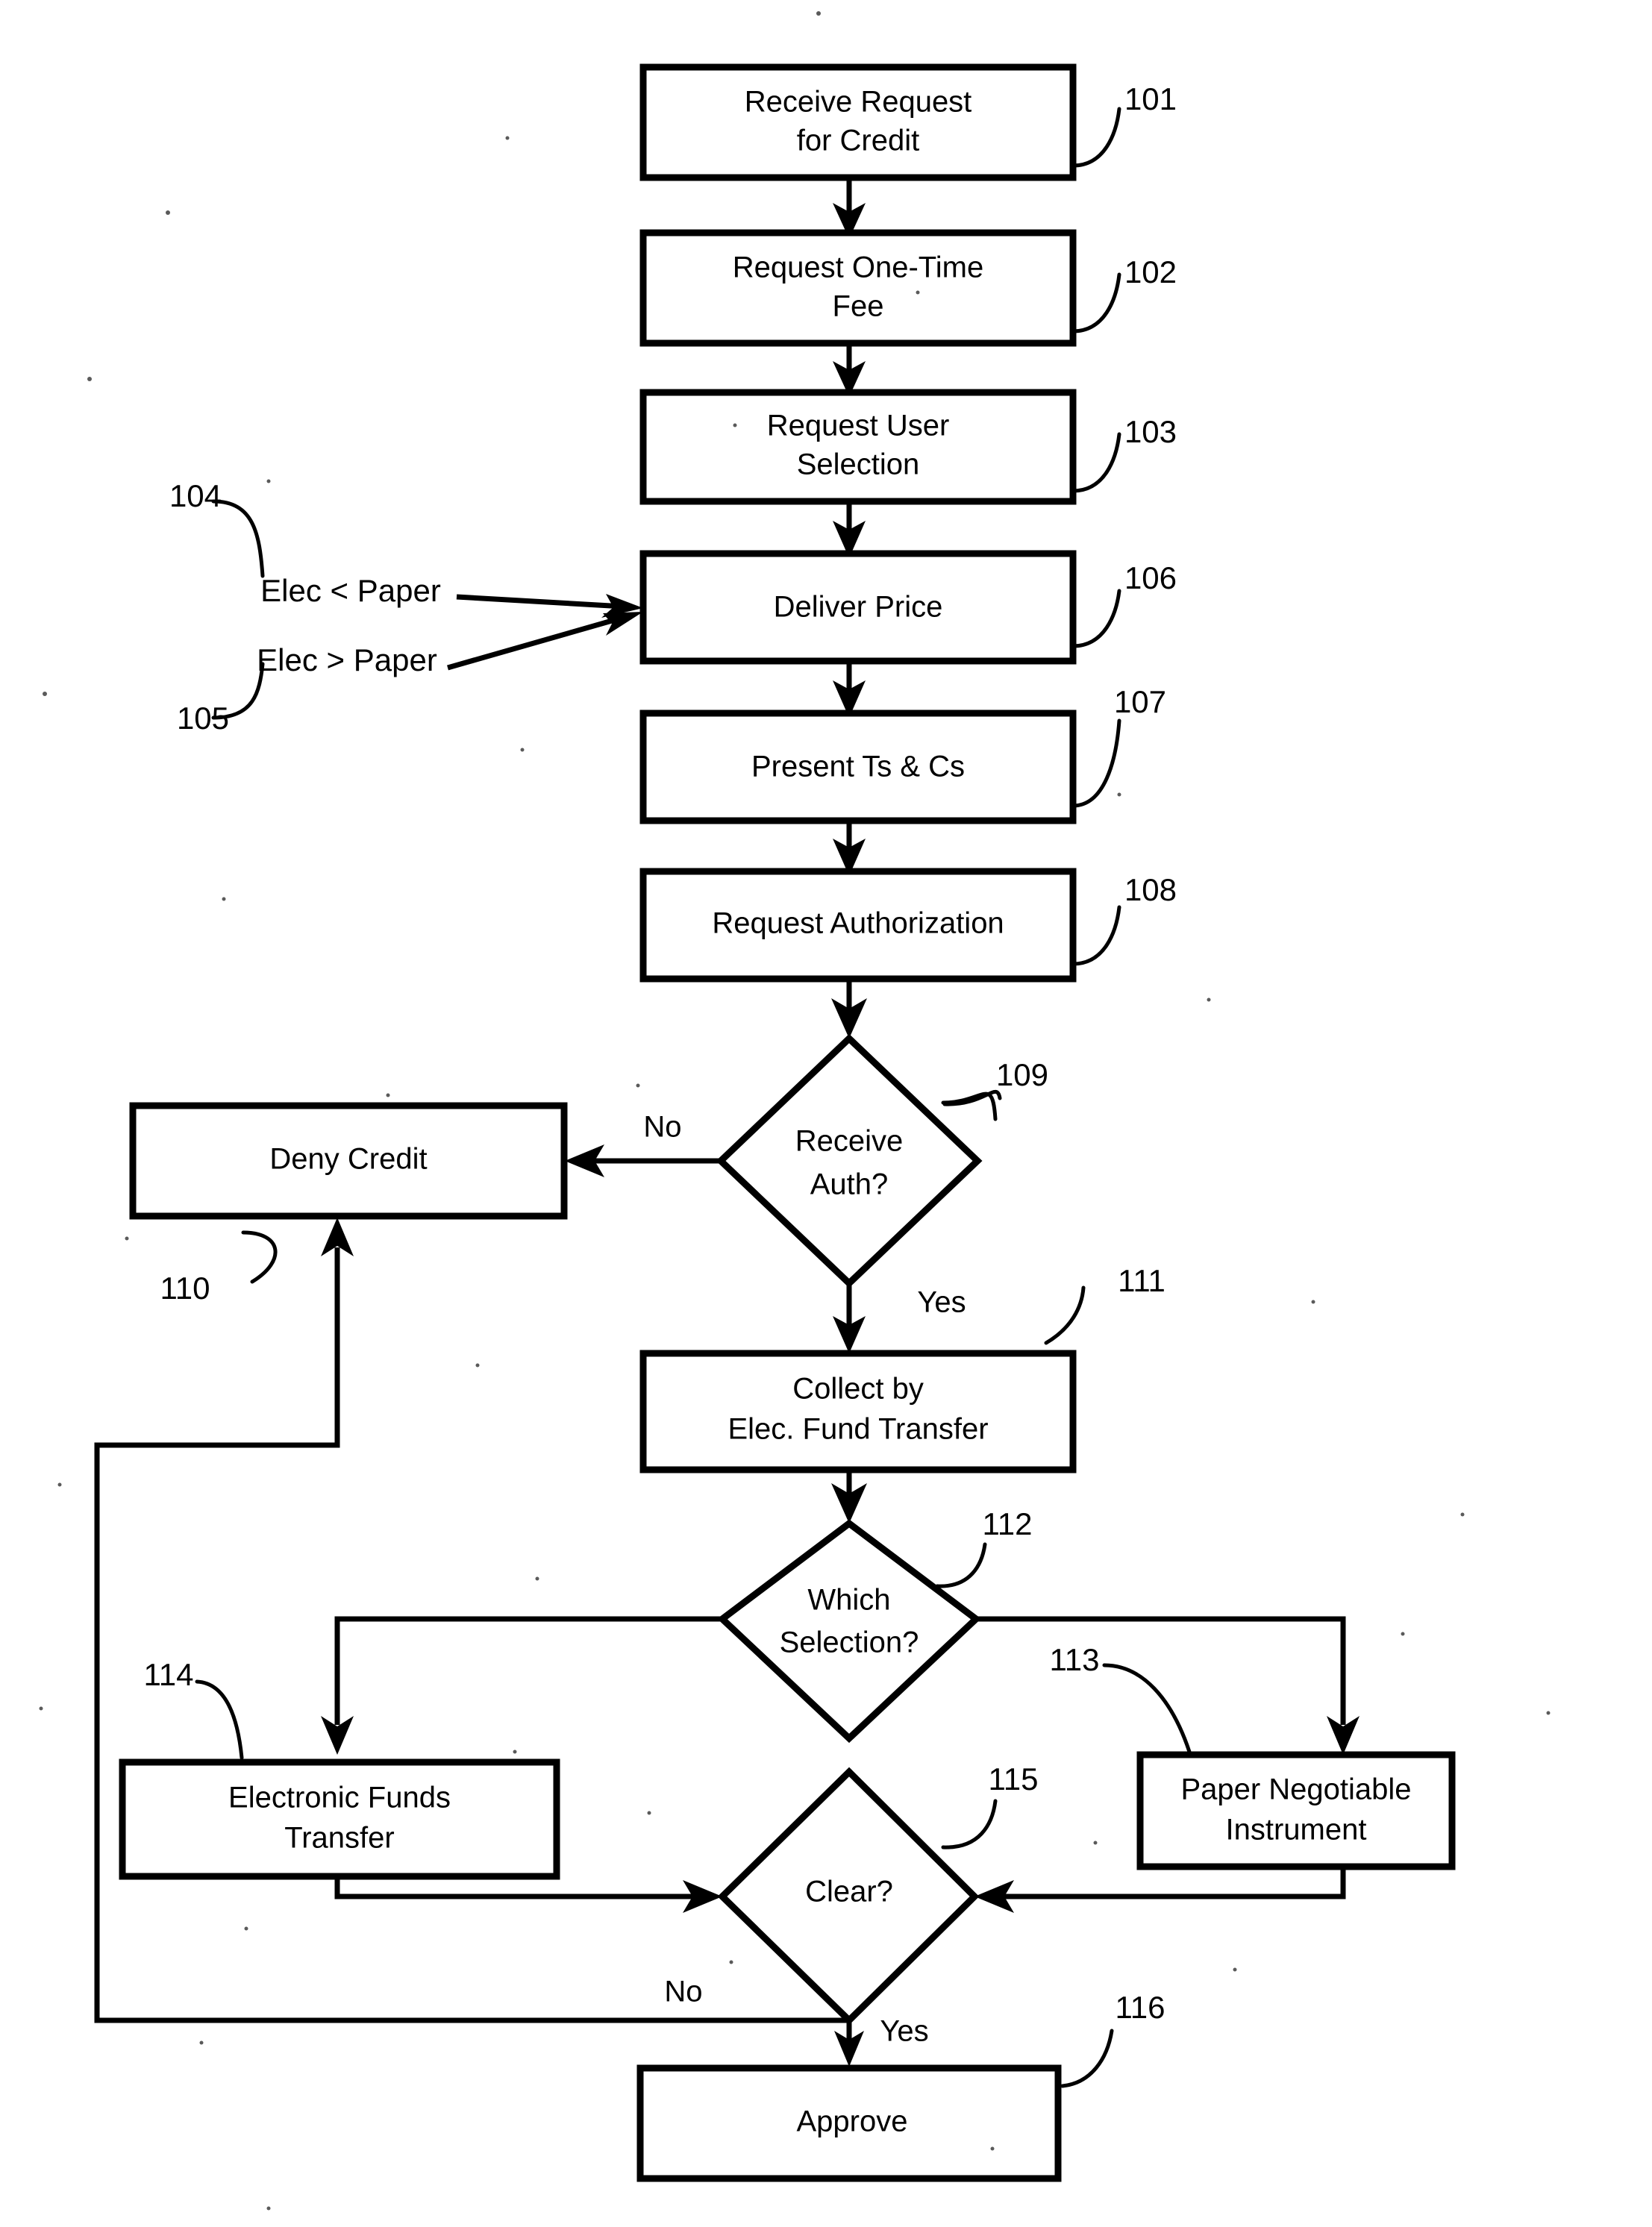 This screenshot has width=1652, height=2227. I want to click on ref-numeral-116: 116, so click(1141, 2007).